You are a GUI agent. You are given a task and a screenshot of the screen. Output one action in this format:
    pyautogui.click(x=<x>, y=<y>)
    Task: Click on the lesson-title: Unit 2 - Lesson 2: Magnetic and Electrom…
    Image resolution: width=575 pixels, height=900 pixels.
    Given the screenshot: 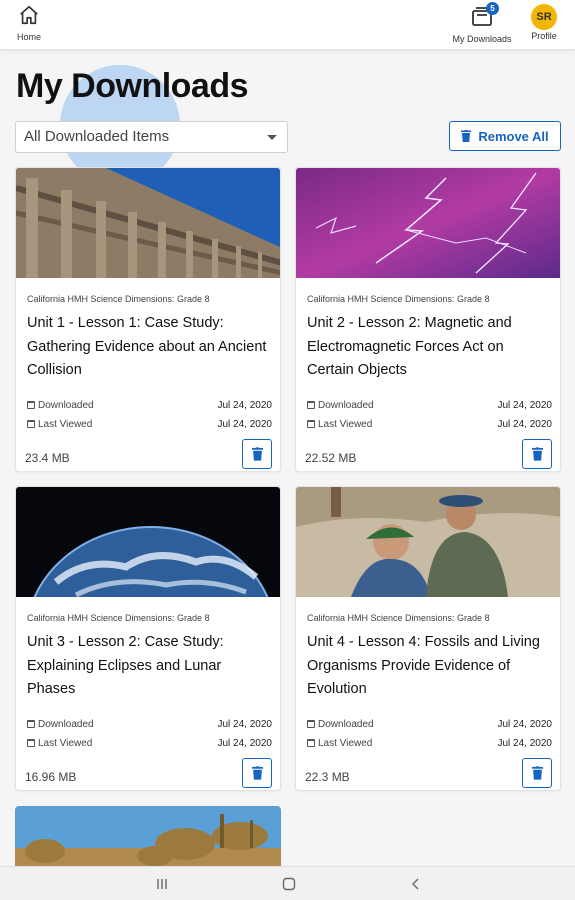 What is the action you would take?
    pyautogui.click(x=429, y=347)
    